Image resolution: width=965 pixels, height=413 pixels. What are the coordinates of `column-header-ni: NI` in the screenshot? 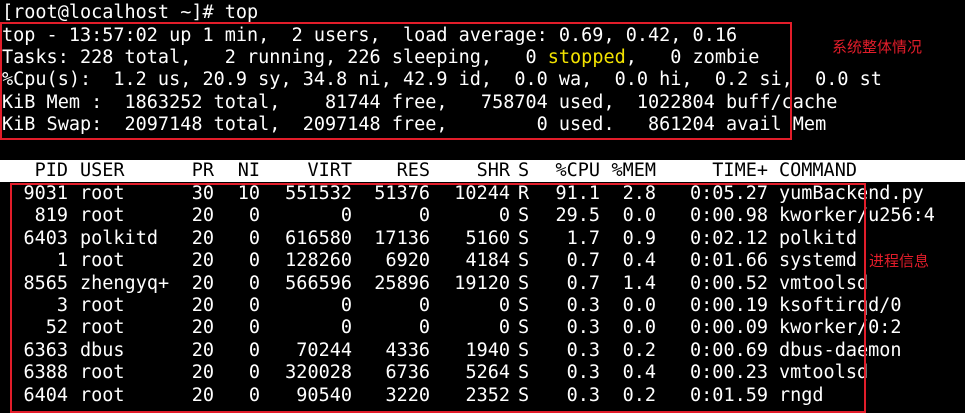 It's located at (248, 170).